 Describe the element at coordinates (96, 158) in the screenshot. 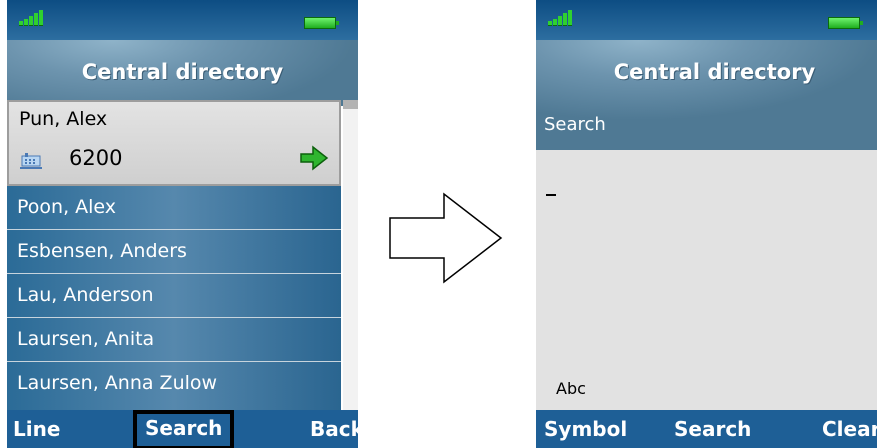

I see `contact-number: 6200` at that location.